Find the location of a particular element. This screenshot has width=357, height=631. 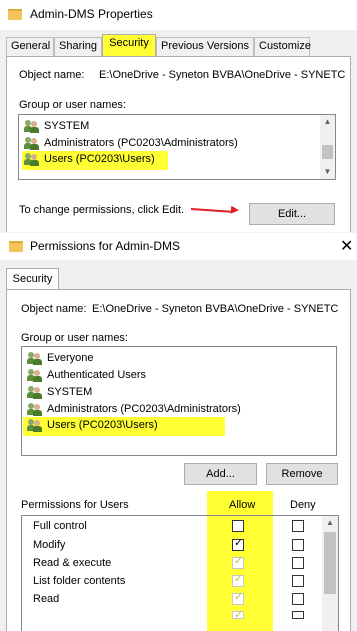

properties-titlebar: Admin-DMS Properties is located at coordinates (178, 15).